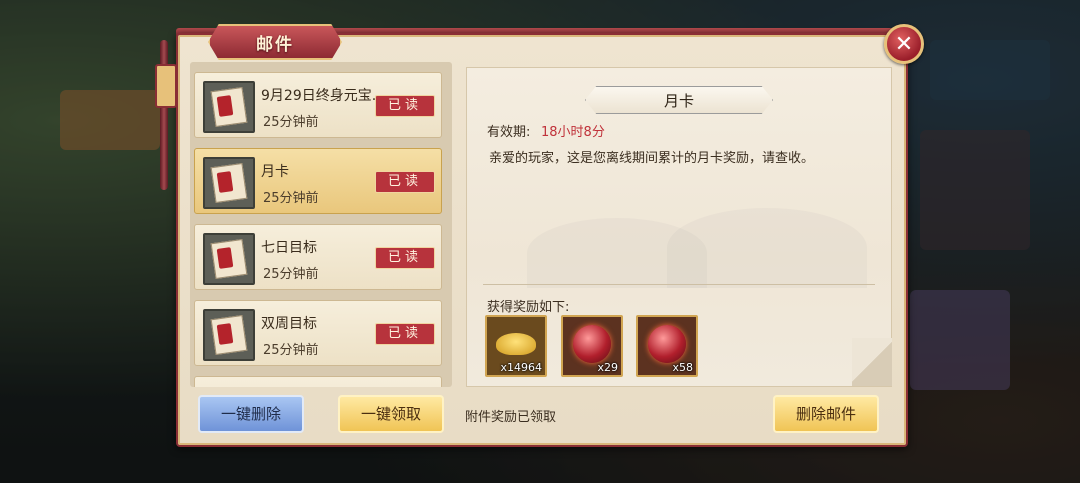 The width and height of the screenshot is (1080, 483). I want to click on validity-label: 有效期:, so click(509, 132).